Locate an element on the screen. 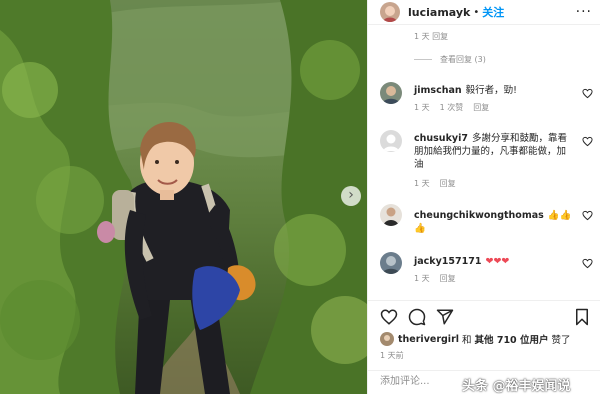  liker-avatar is located at coordinates (387, 339).